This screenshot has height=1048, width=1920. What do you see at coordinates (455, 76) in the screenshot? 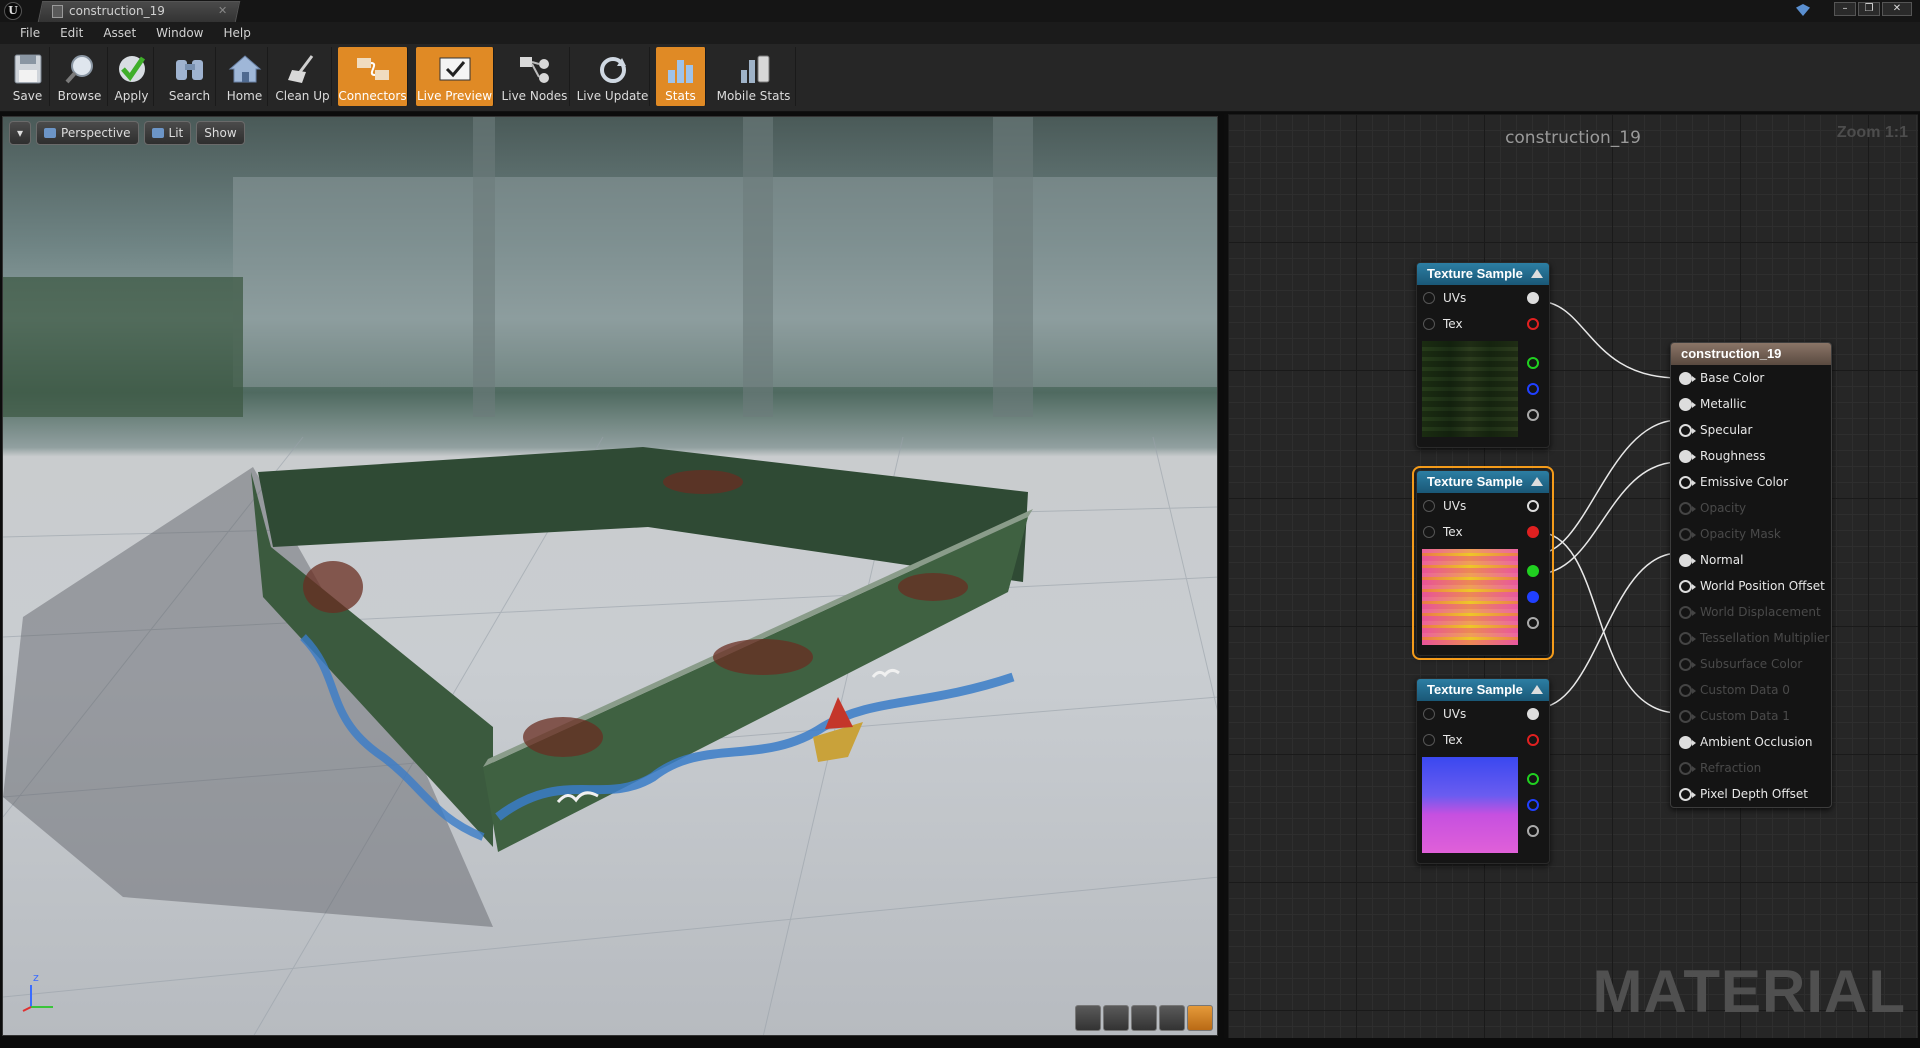
I see `live-preview-button: Live Preview` at bounding box center [455, 76].